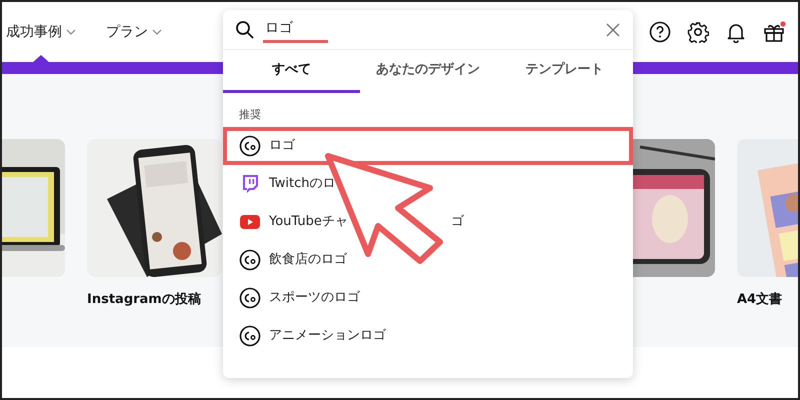 The width and height of the screenshot is (800, 400). I want to click on nav-link: プラン, so click(134, 32).